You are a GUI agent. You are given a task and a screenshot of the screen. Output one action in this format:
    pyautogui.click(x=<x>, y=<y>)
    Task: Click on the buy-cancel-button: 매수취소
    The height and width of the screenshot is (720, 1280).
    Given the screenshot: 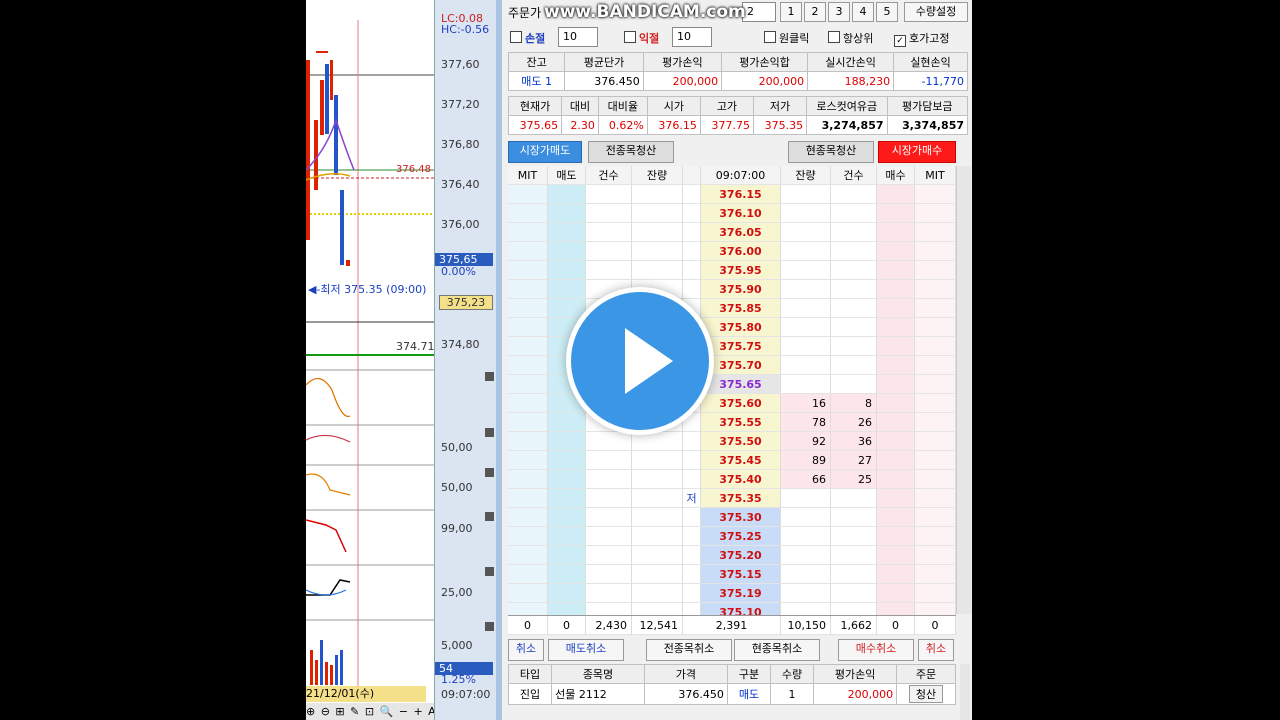 What is the action you would take?
    pyautogui.click(x=876, y=650)
    